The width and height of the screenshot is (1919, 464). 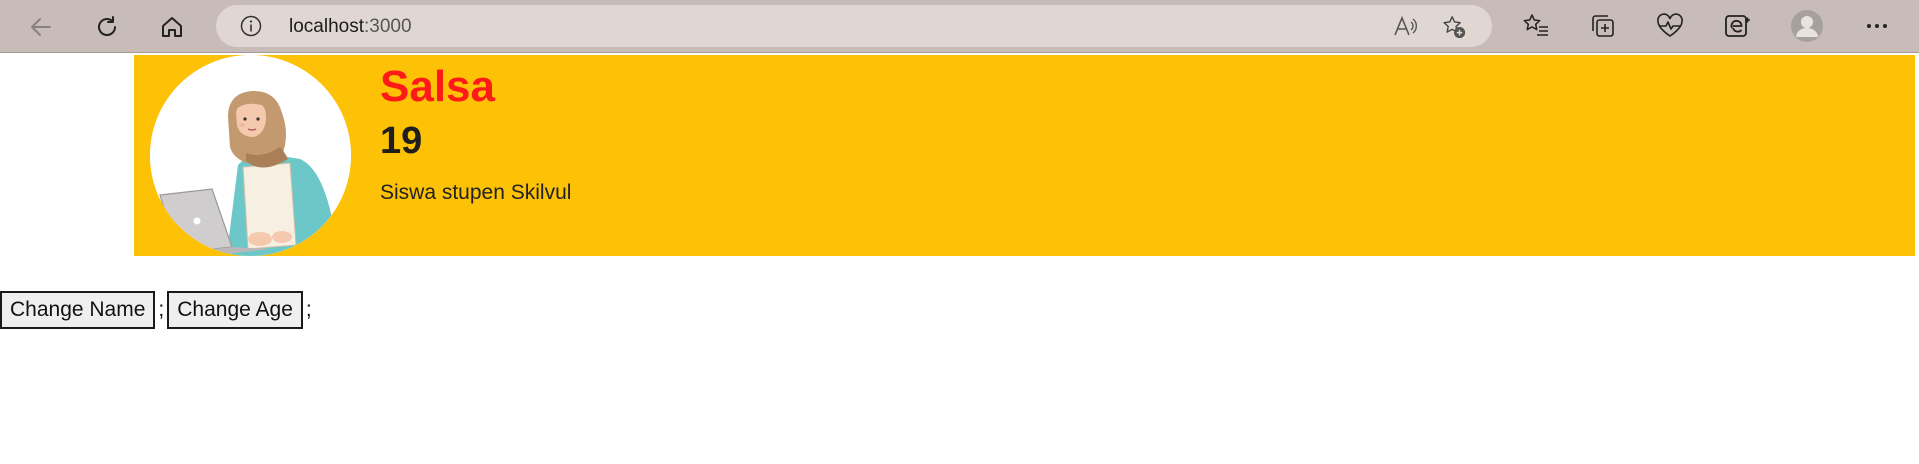 I want to click on change-age-button: Change Age, so click(x=235, y=310).